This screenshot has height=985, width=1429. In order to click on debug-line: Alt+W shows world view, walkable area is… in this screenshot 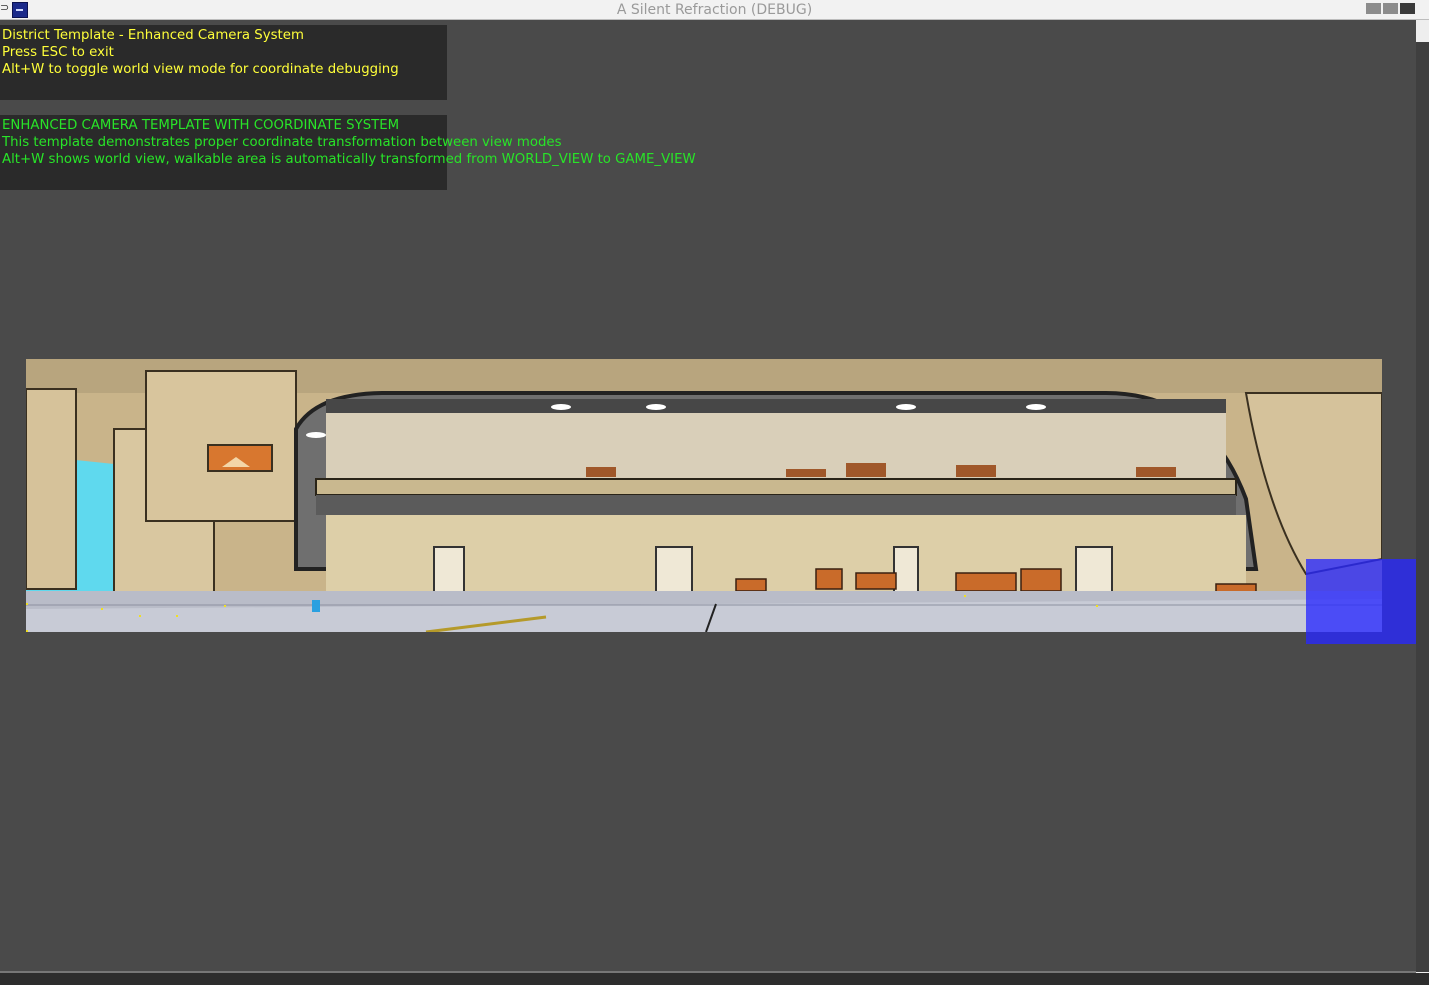, I will do `click(349, 159)`.